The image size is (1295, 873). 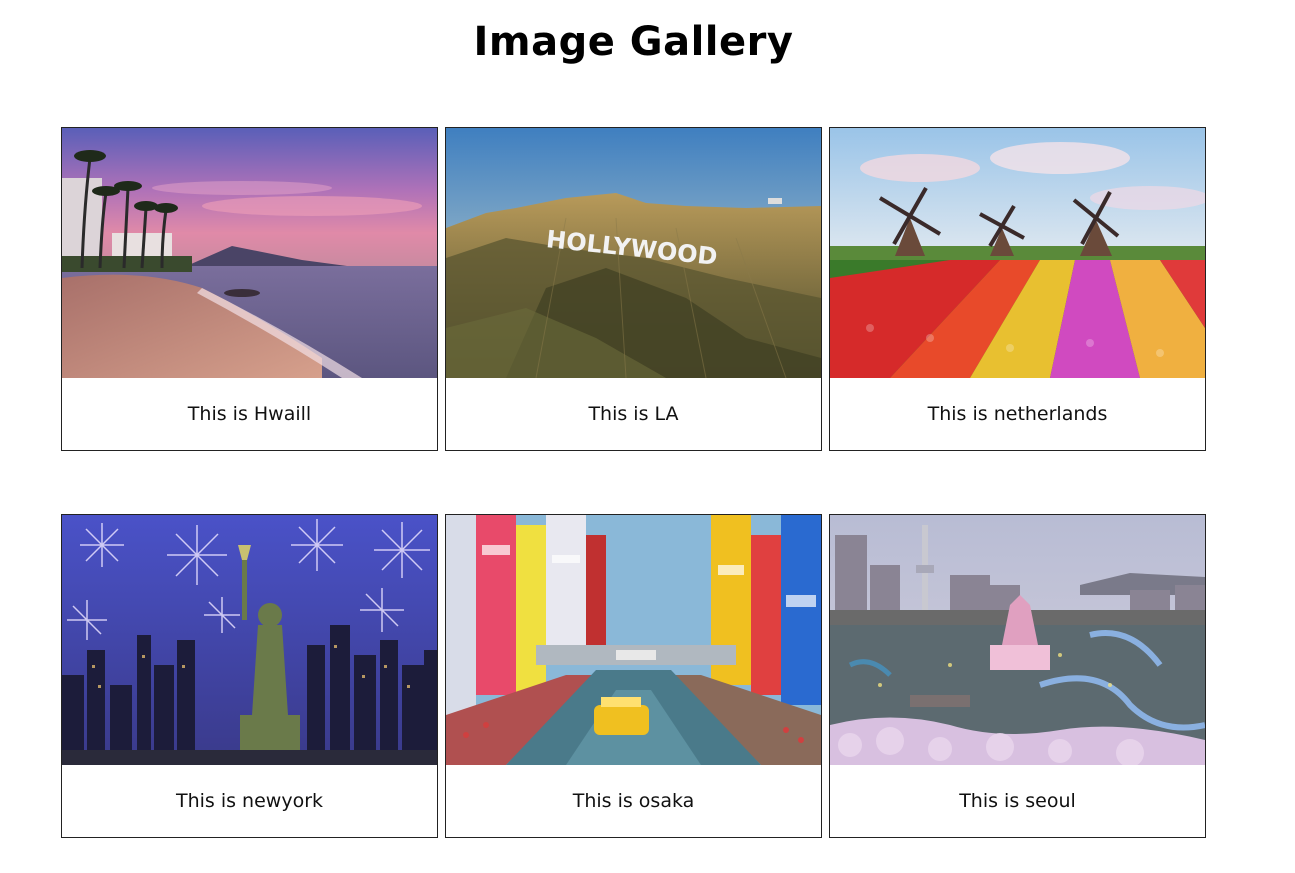 What do you see at coordinates (1017, 801) in the screenshot?
I see `gallery-caption: This is seoul` at bounding box center [1017, 801].